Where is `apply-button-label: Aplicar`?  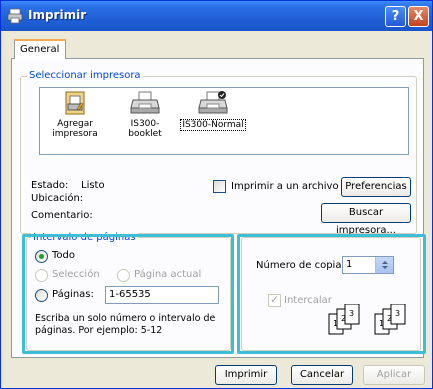
apply-button-label: Aplicar is located at coordinates (394, 374).